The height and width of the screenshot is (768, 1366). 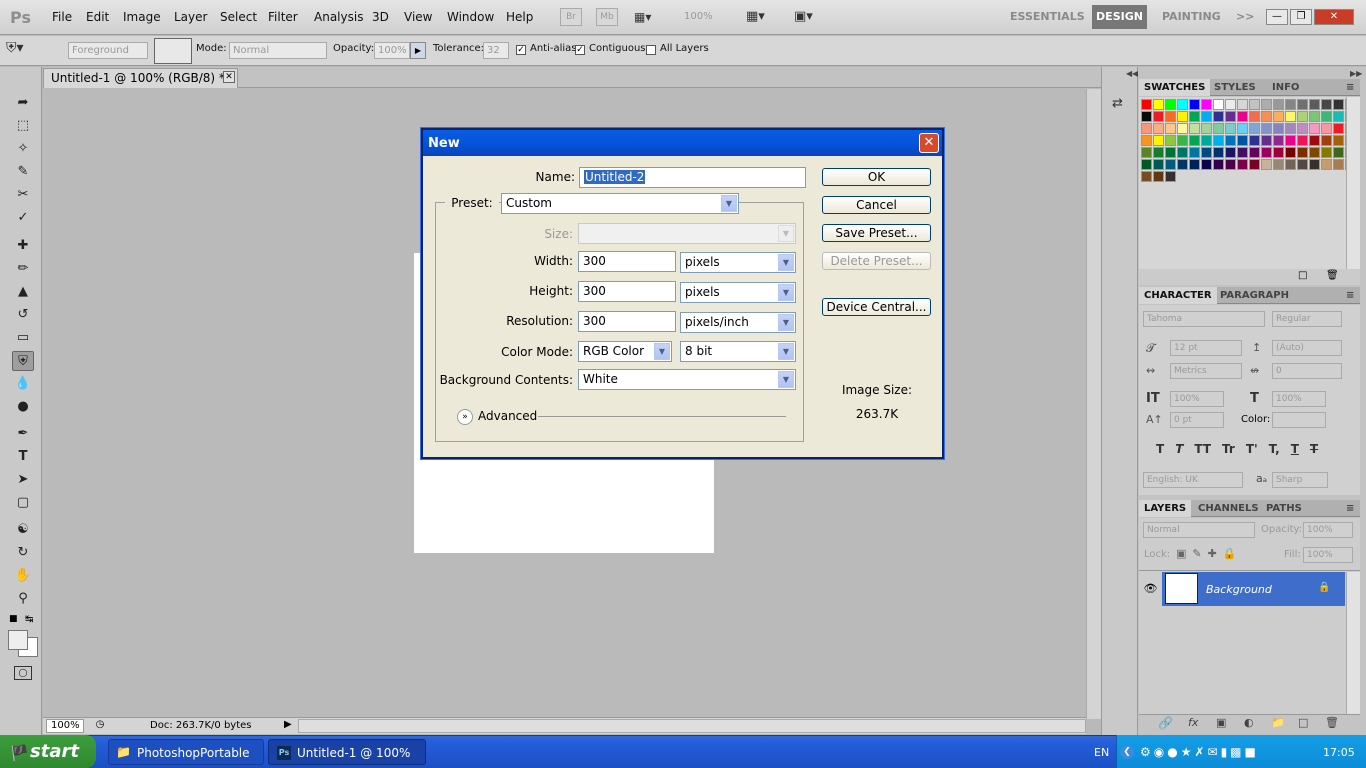 What do you see at coordinates (62, 17) in the screenshot?
I see `menu-file: File` at bounding box center [62, 17].